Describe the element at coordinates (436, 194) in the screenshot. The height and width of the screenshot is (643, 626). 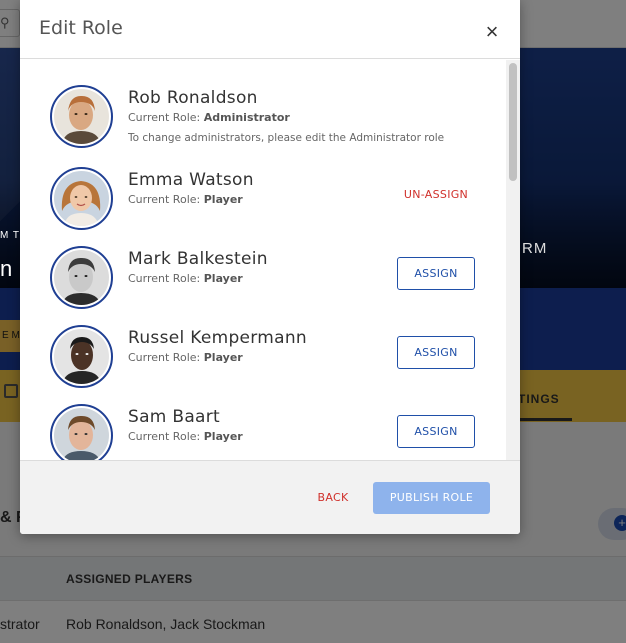
I see `unassign-button: UN-ASSIGN` at that location.